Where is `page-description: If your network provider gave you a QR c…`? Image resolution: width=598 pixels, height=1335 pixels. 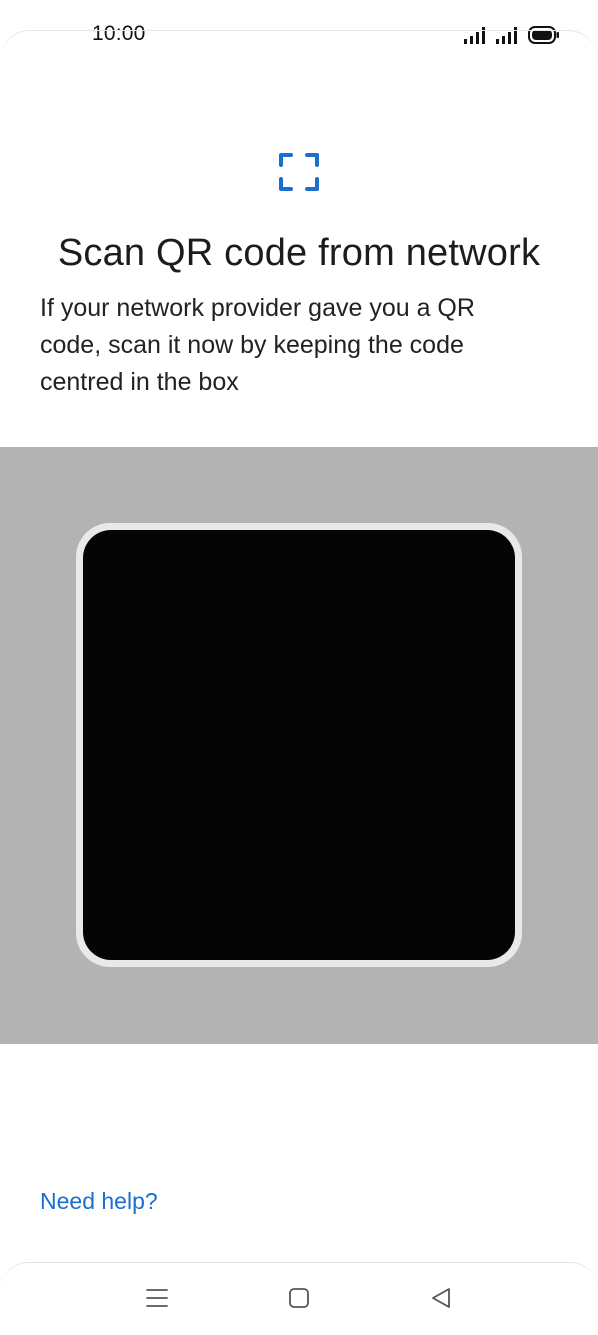
page-description: If your network provider gave you a QR c… is located at coordinates (257, 345).